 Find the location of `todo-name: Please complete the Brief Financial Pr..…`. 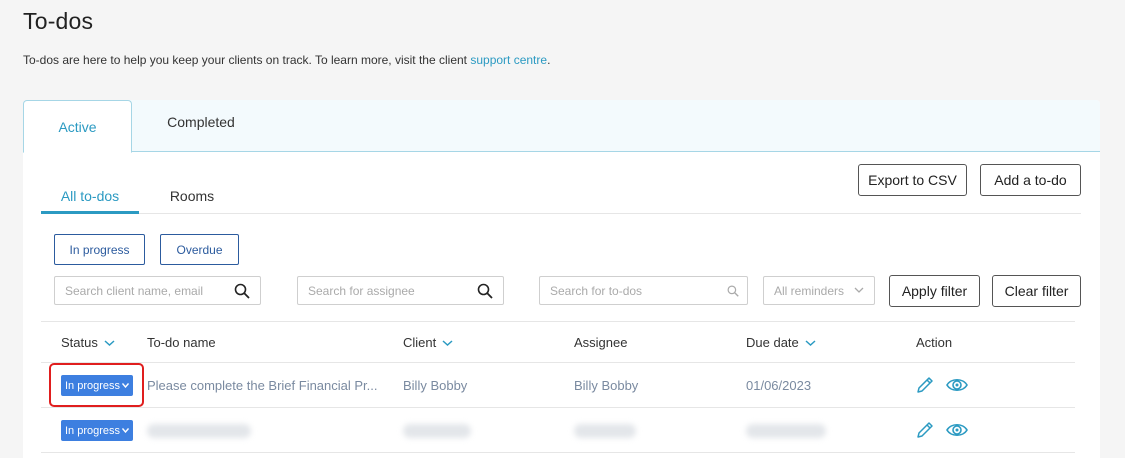

todo-name: Please complete the Brief Financial Pr..… is located at coordinates (262, 385).